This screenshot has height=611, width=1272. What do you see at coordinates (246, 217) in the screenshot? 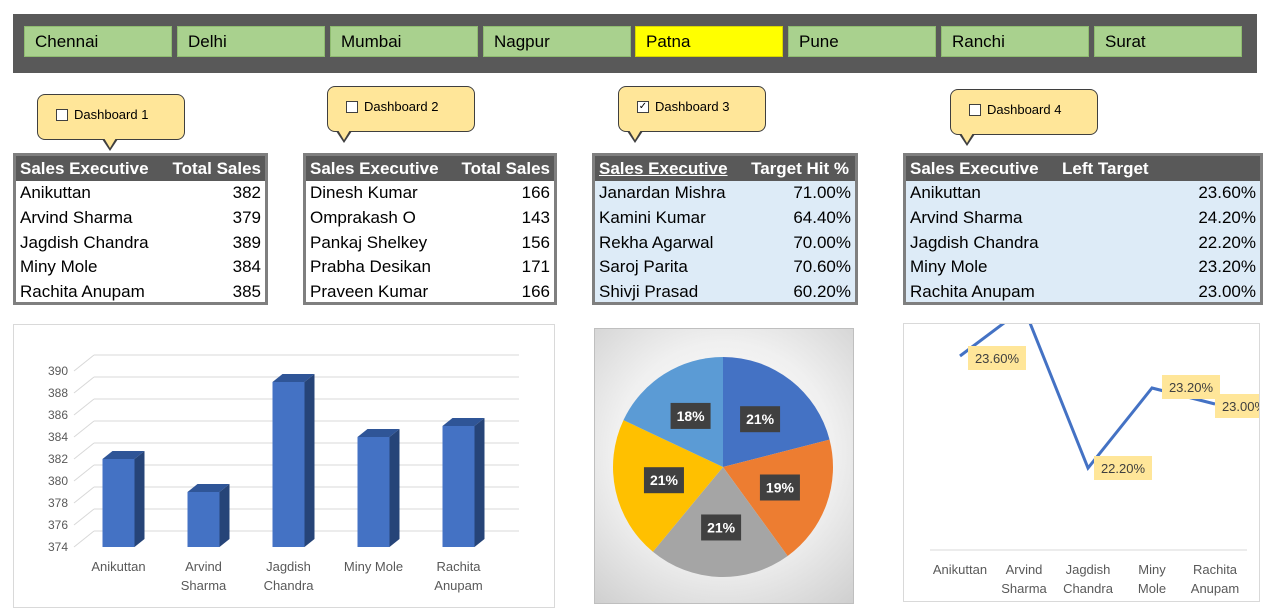
I see `cell-value: 379` at bounding box center [246, 217].